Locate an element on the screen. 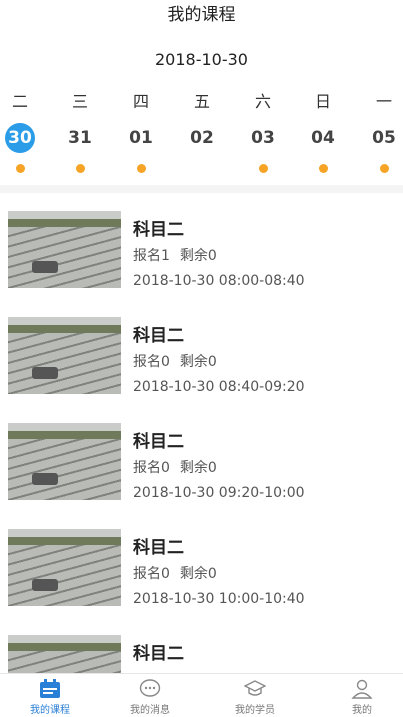 This screenshot has height=717, width=403. course-item: 科目二报名0 剩余0 2018-10-30 09:20-10:00 is located at coordinates (201, 458).